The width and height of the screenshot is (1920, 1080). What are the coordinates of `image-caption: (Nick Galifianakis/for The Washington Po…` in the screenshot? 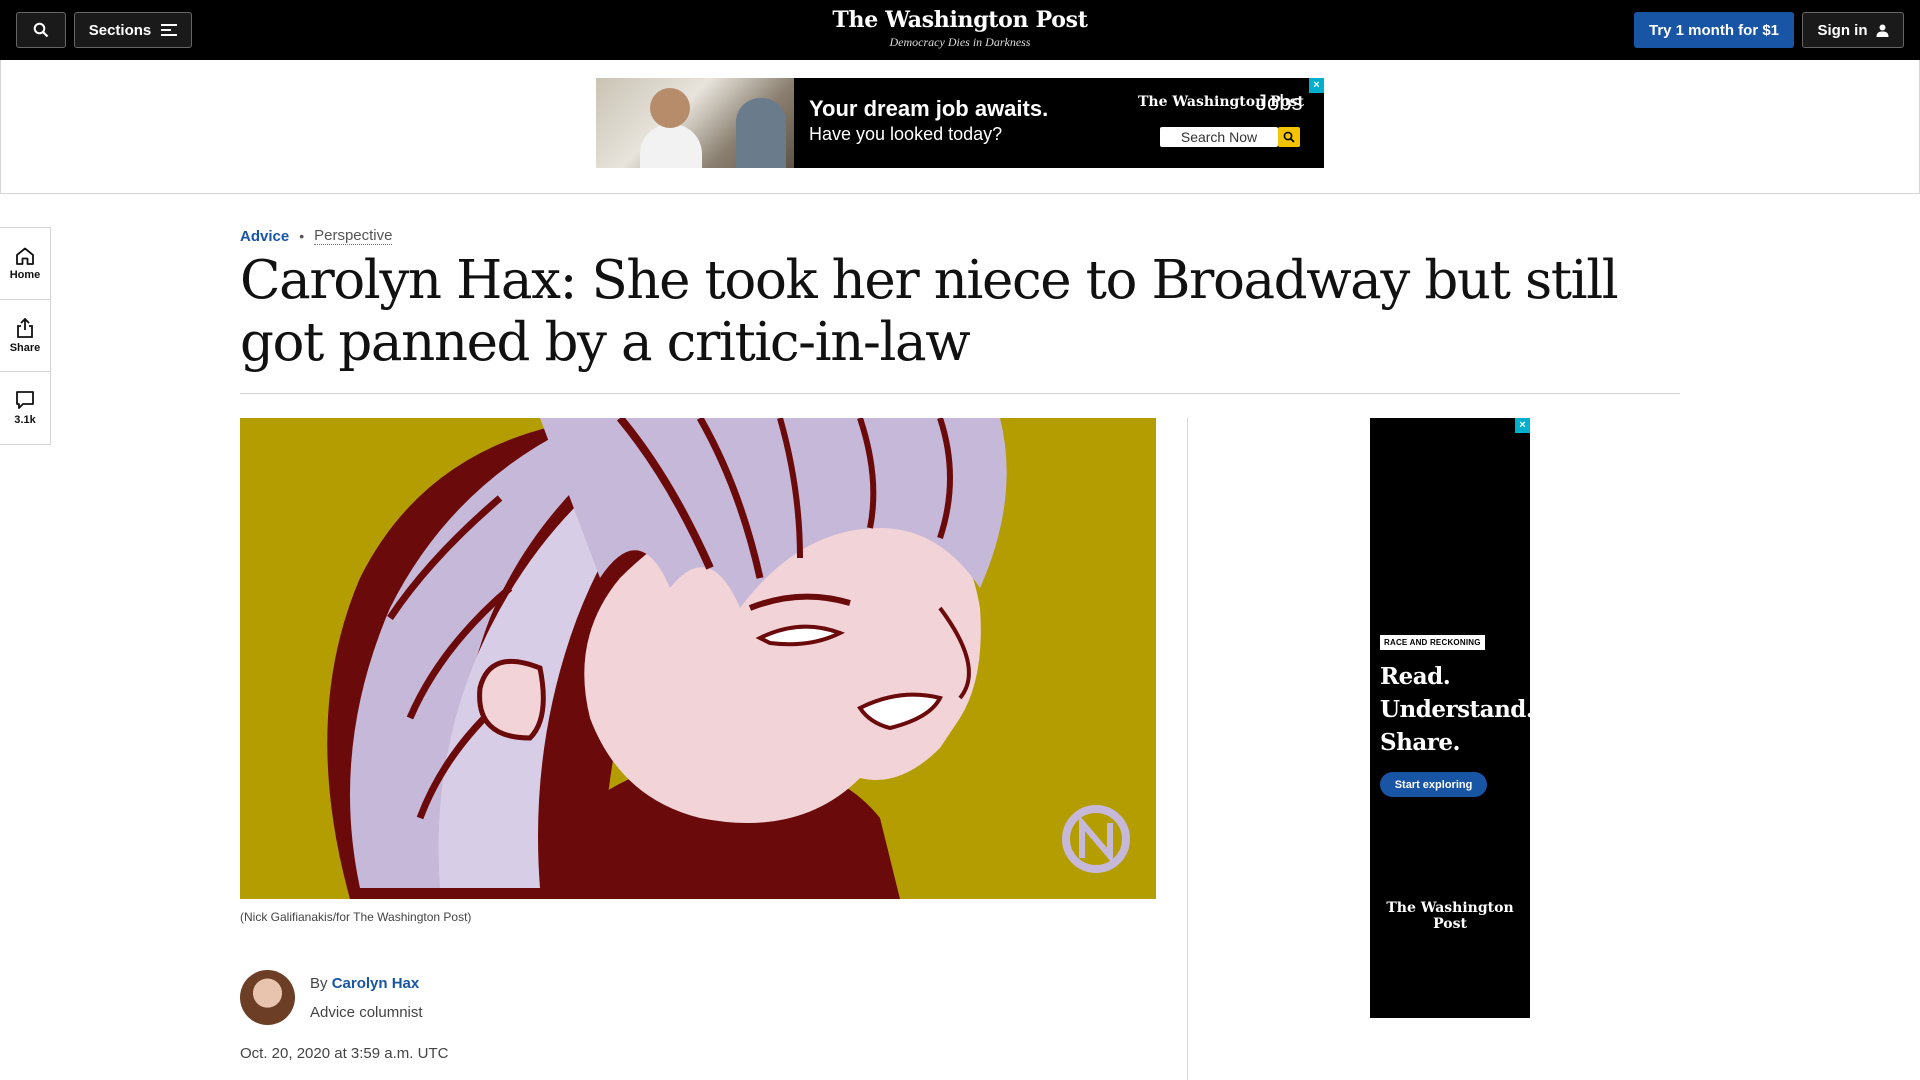 It's located at (356, 917).